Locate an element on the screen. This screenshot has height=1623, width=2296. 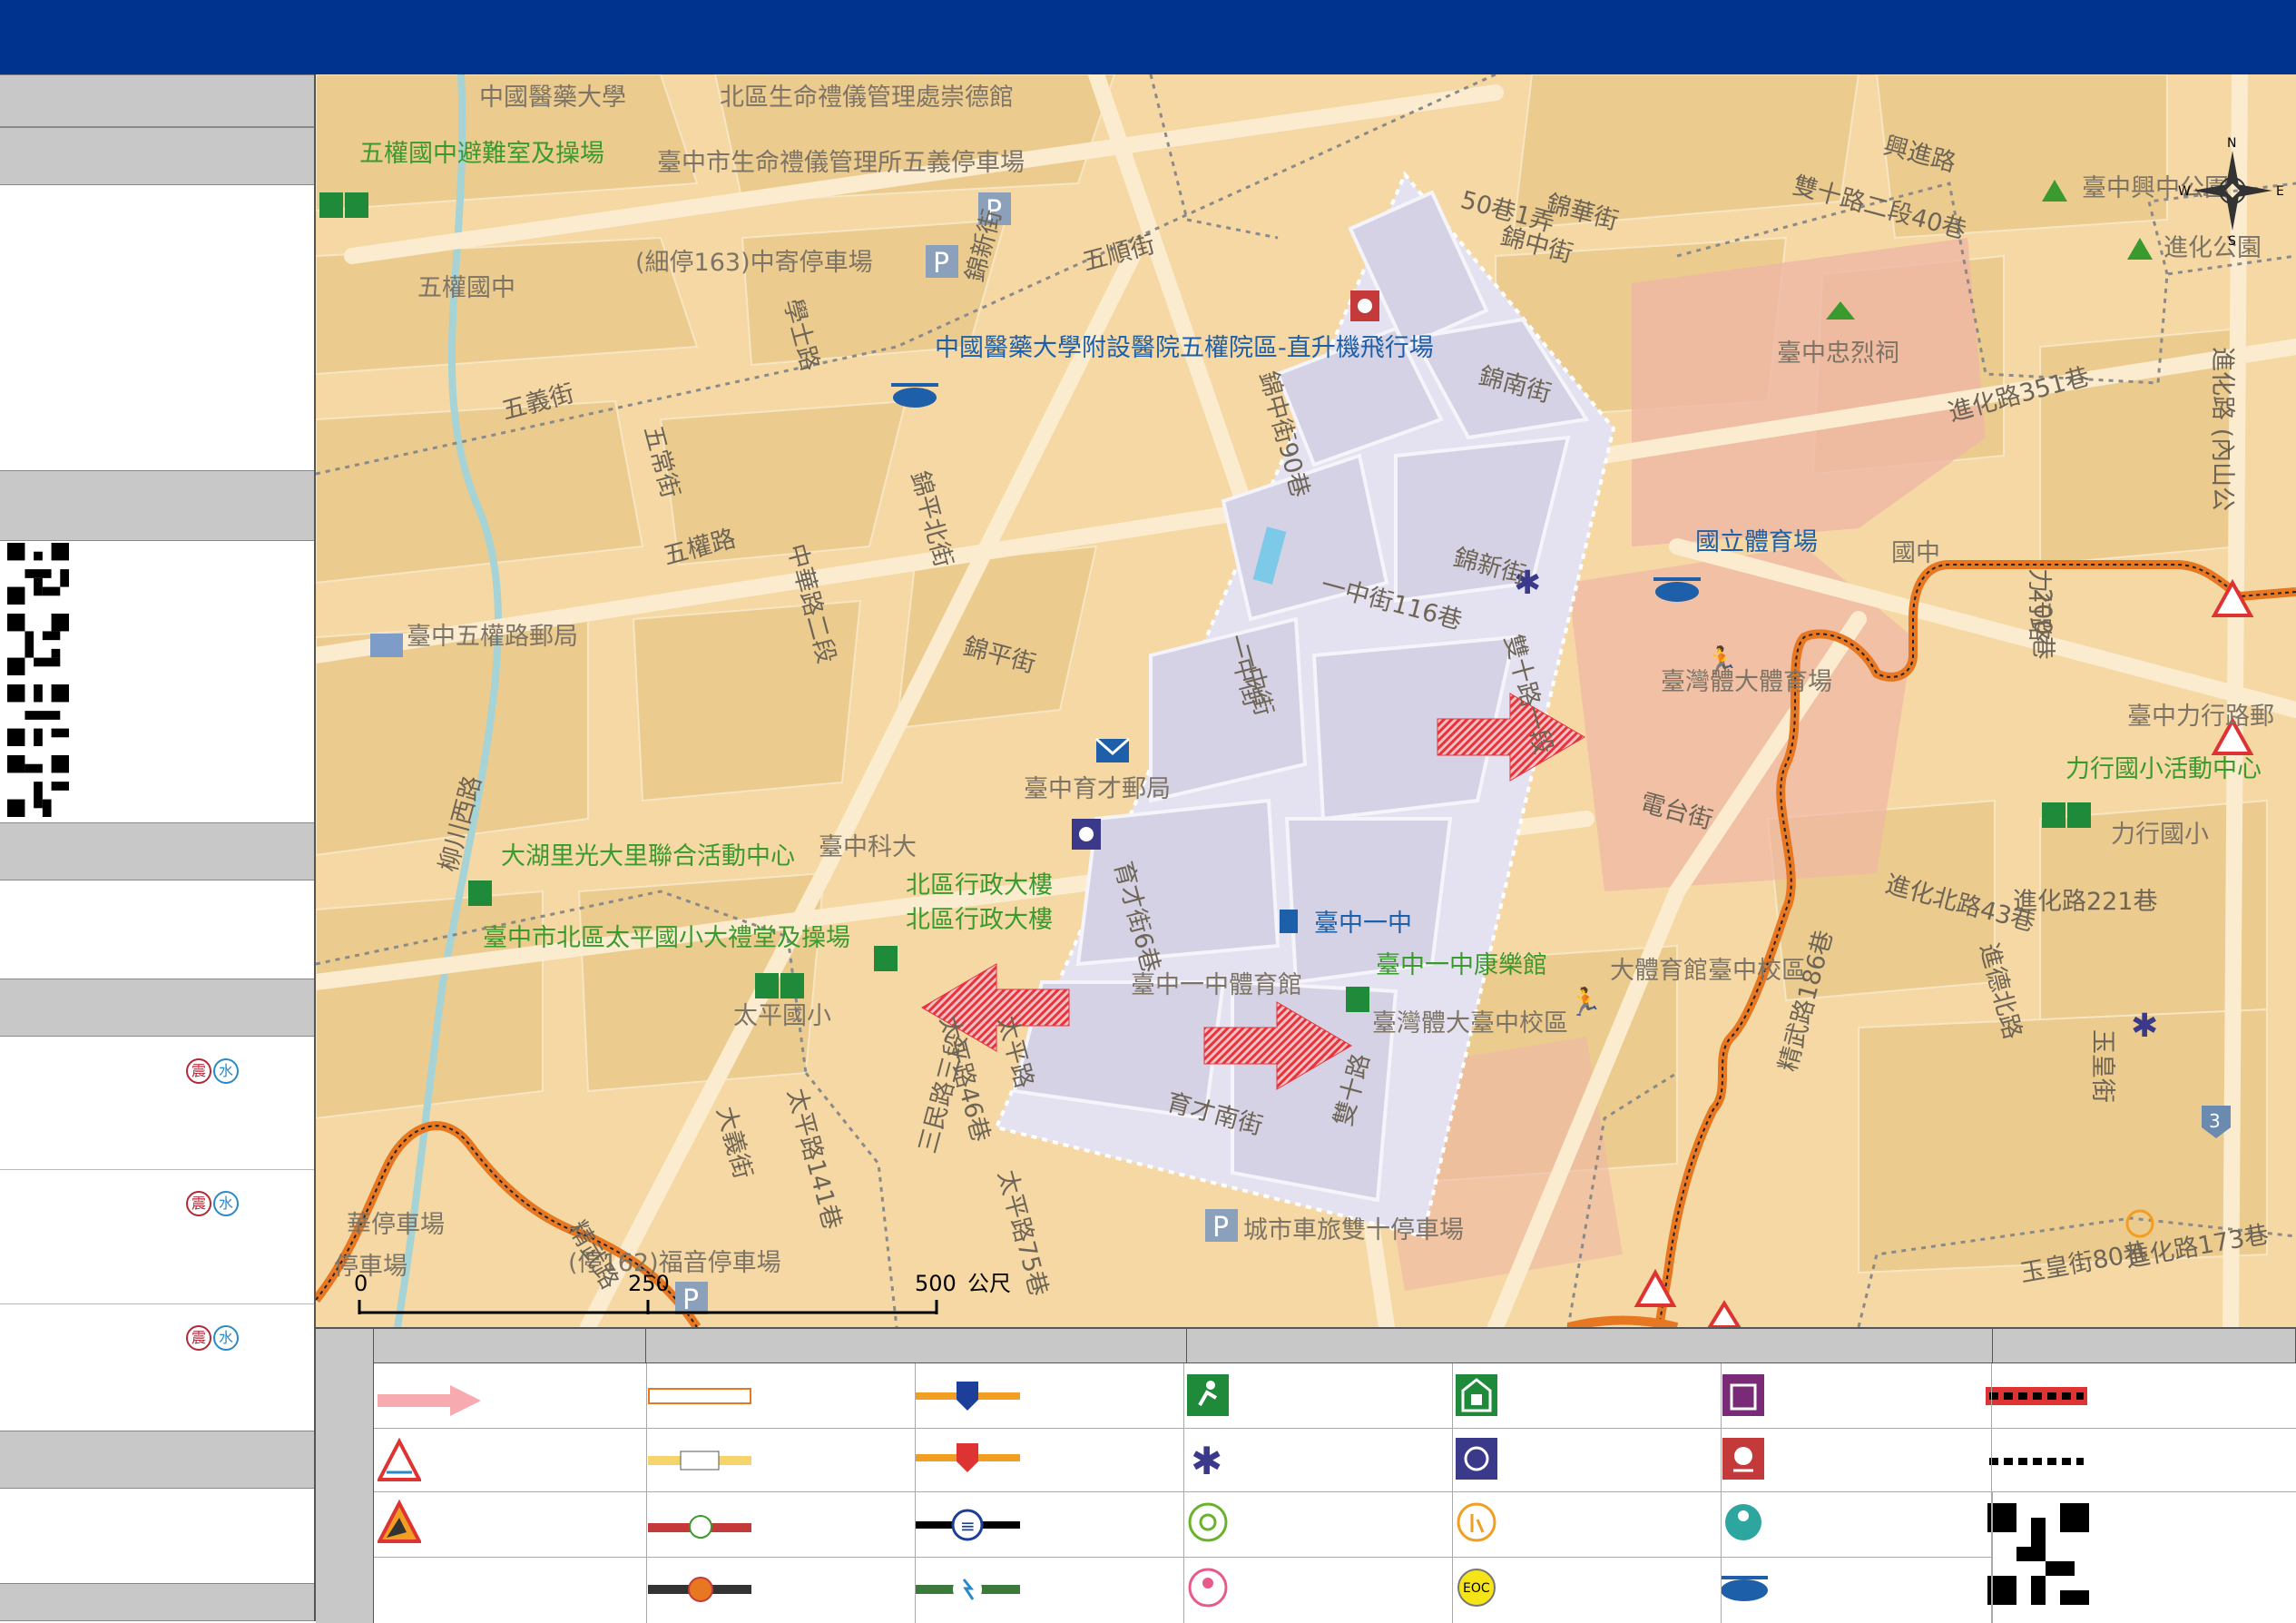
compass-s: S is located at coordinates (2232, 241).